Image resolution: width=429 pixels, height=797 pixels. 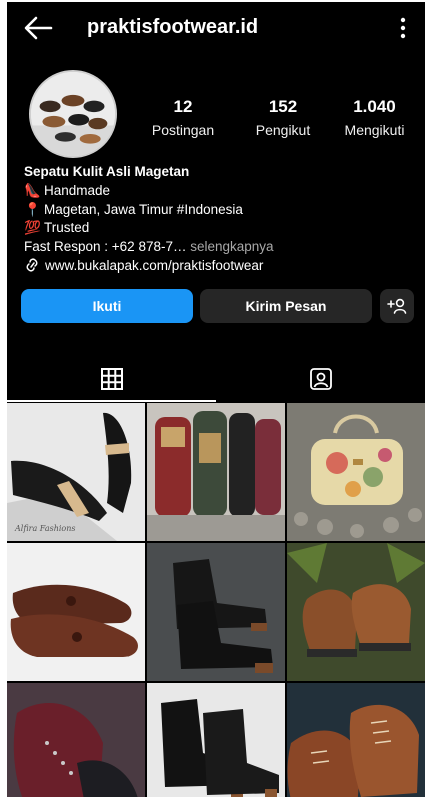 I want to click on high-heel-icon: 👠, so click(x=32, y=190).